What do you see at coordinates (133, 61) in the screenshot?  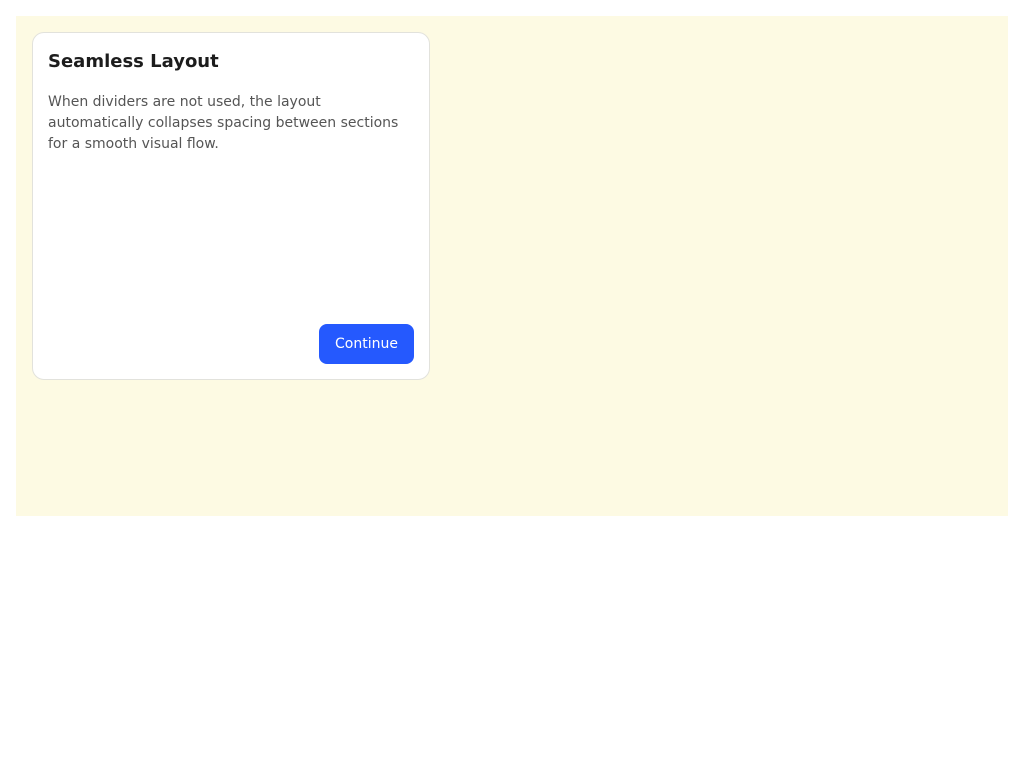 I see `card-title: Seamless Layout` at bounding box center [133, 61].